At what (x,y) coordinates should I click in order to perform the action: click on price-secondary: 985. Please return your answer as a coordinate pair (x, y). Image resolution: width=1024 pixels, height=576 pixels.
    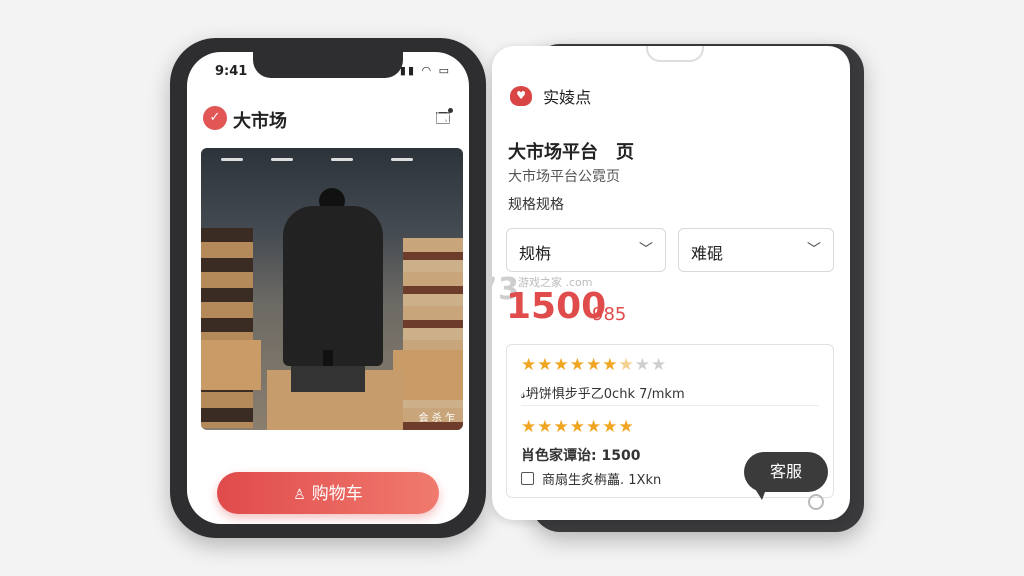
    Looking at the image, I should click on (609, 314).